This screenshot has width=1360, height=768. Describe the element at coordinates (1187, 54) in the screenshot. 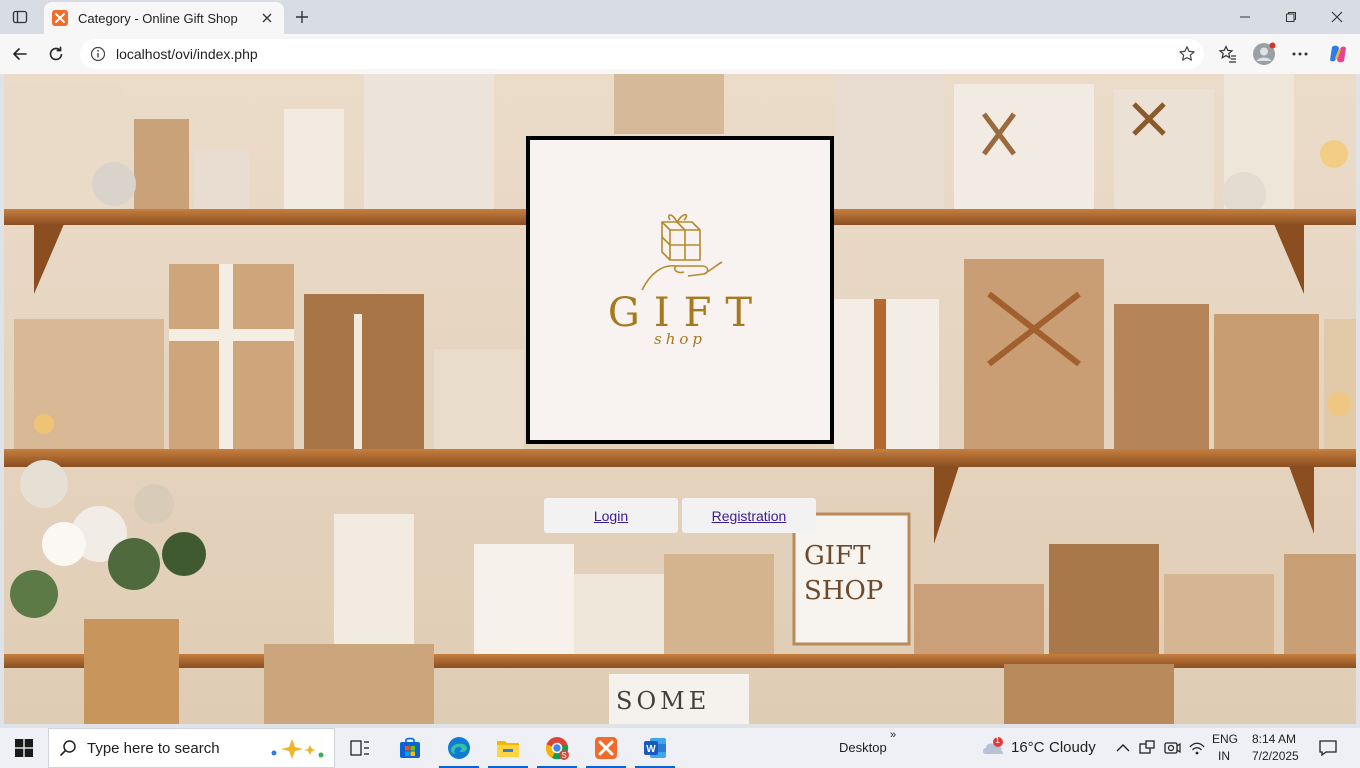

I see `favorite-star-icon` at that location.